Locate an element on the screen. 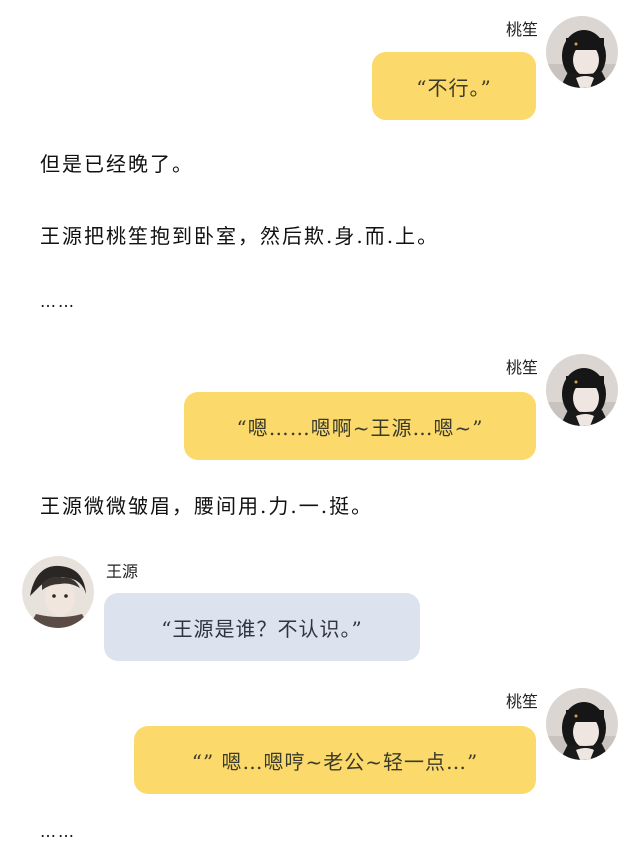 This screenshot has height=846, width=640. message-text: “嗯……嗯啊~王源…嗯~” is located at coordinates (360, 427).